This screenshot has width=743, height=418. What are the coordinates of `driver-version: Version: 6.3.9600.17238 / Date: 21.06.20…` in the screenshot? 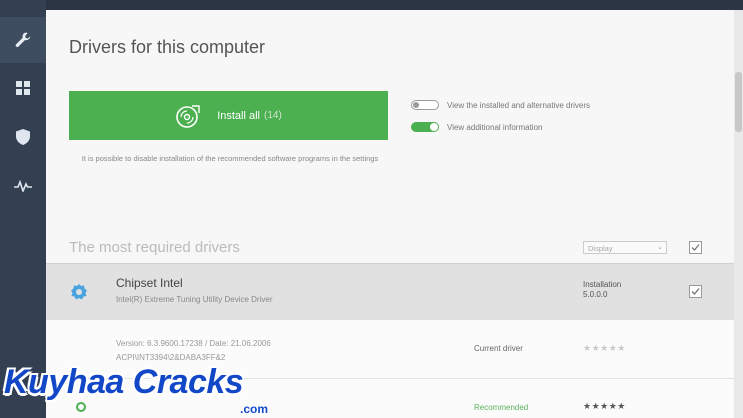 It's located at (193, 343).